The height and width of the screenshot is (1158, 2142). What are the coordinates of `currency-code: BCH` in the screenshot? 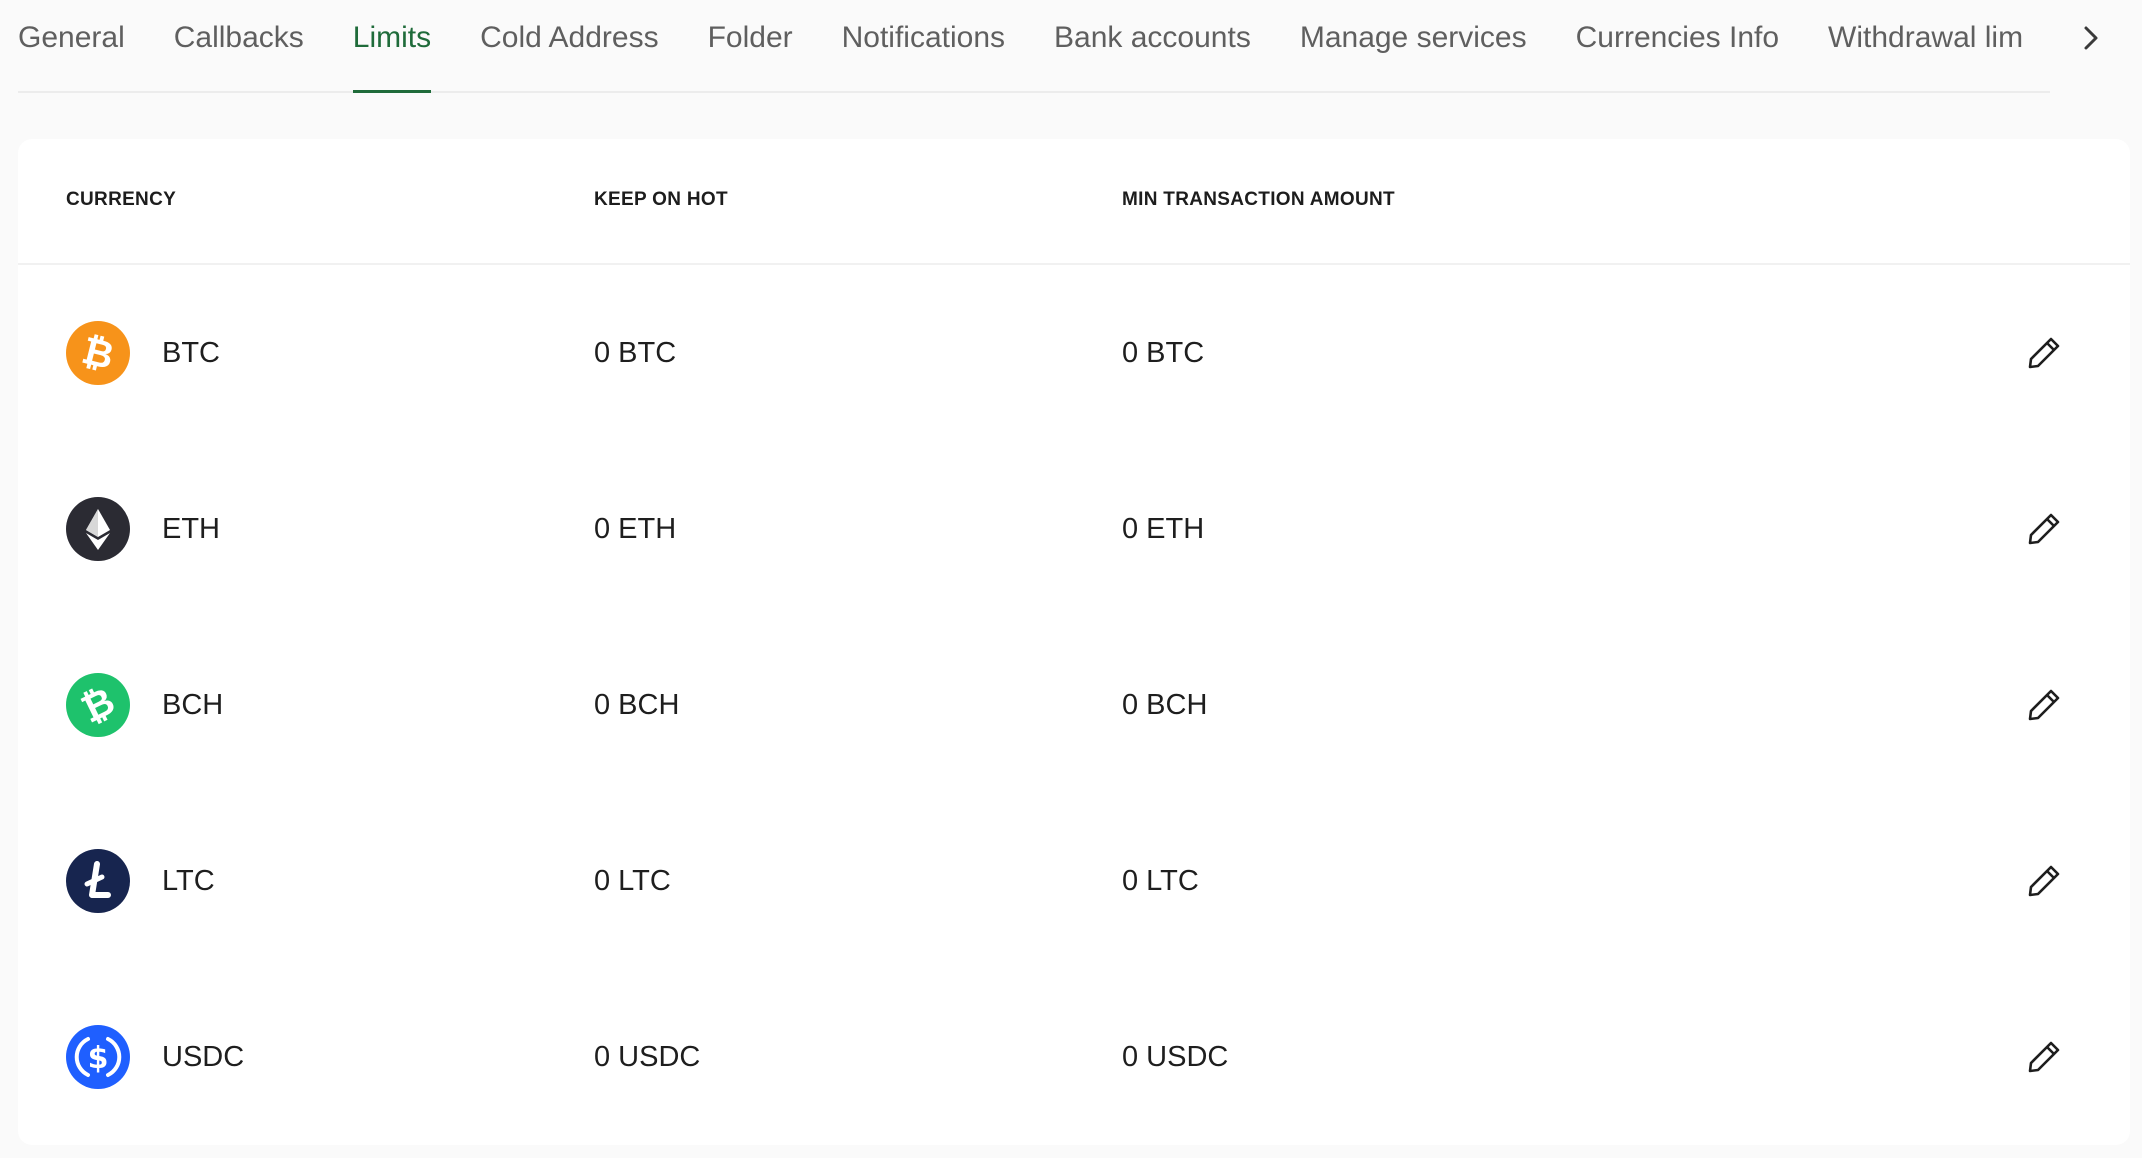 It's located at (193, 705).